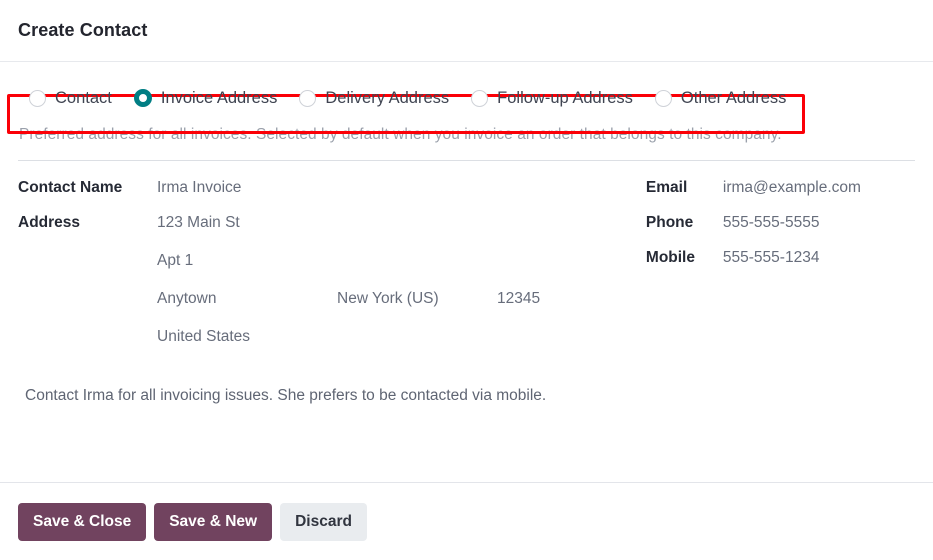 The image size is (933, 560). Describe the element at coordinates (82, 521) in the screenshot. I see `save-and-close-button: Save & Close` at that location.